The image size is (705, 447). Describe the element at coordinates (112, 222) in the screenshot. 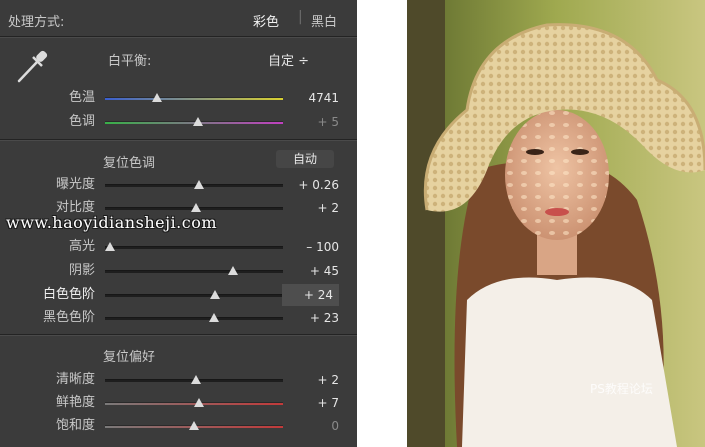

I see `website-watermark: www.haoyidiansheji.com` at that location.